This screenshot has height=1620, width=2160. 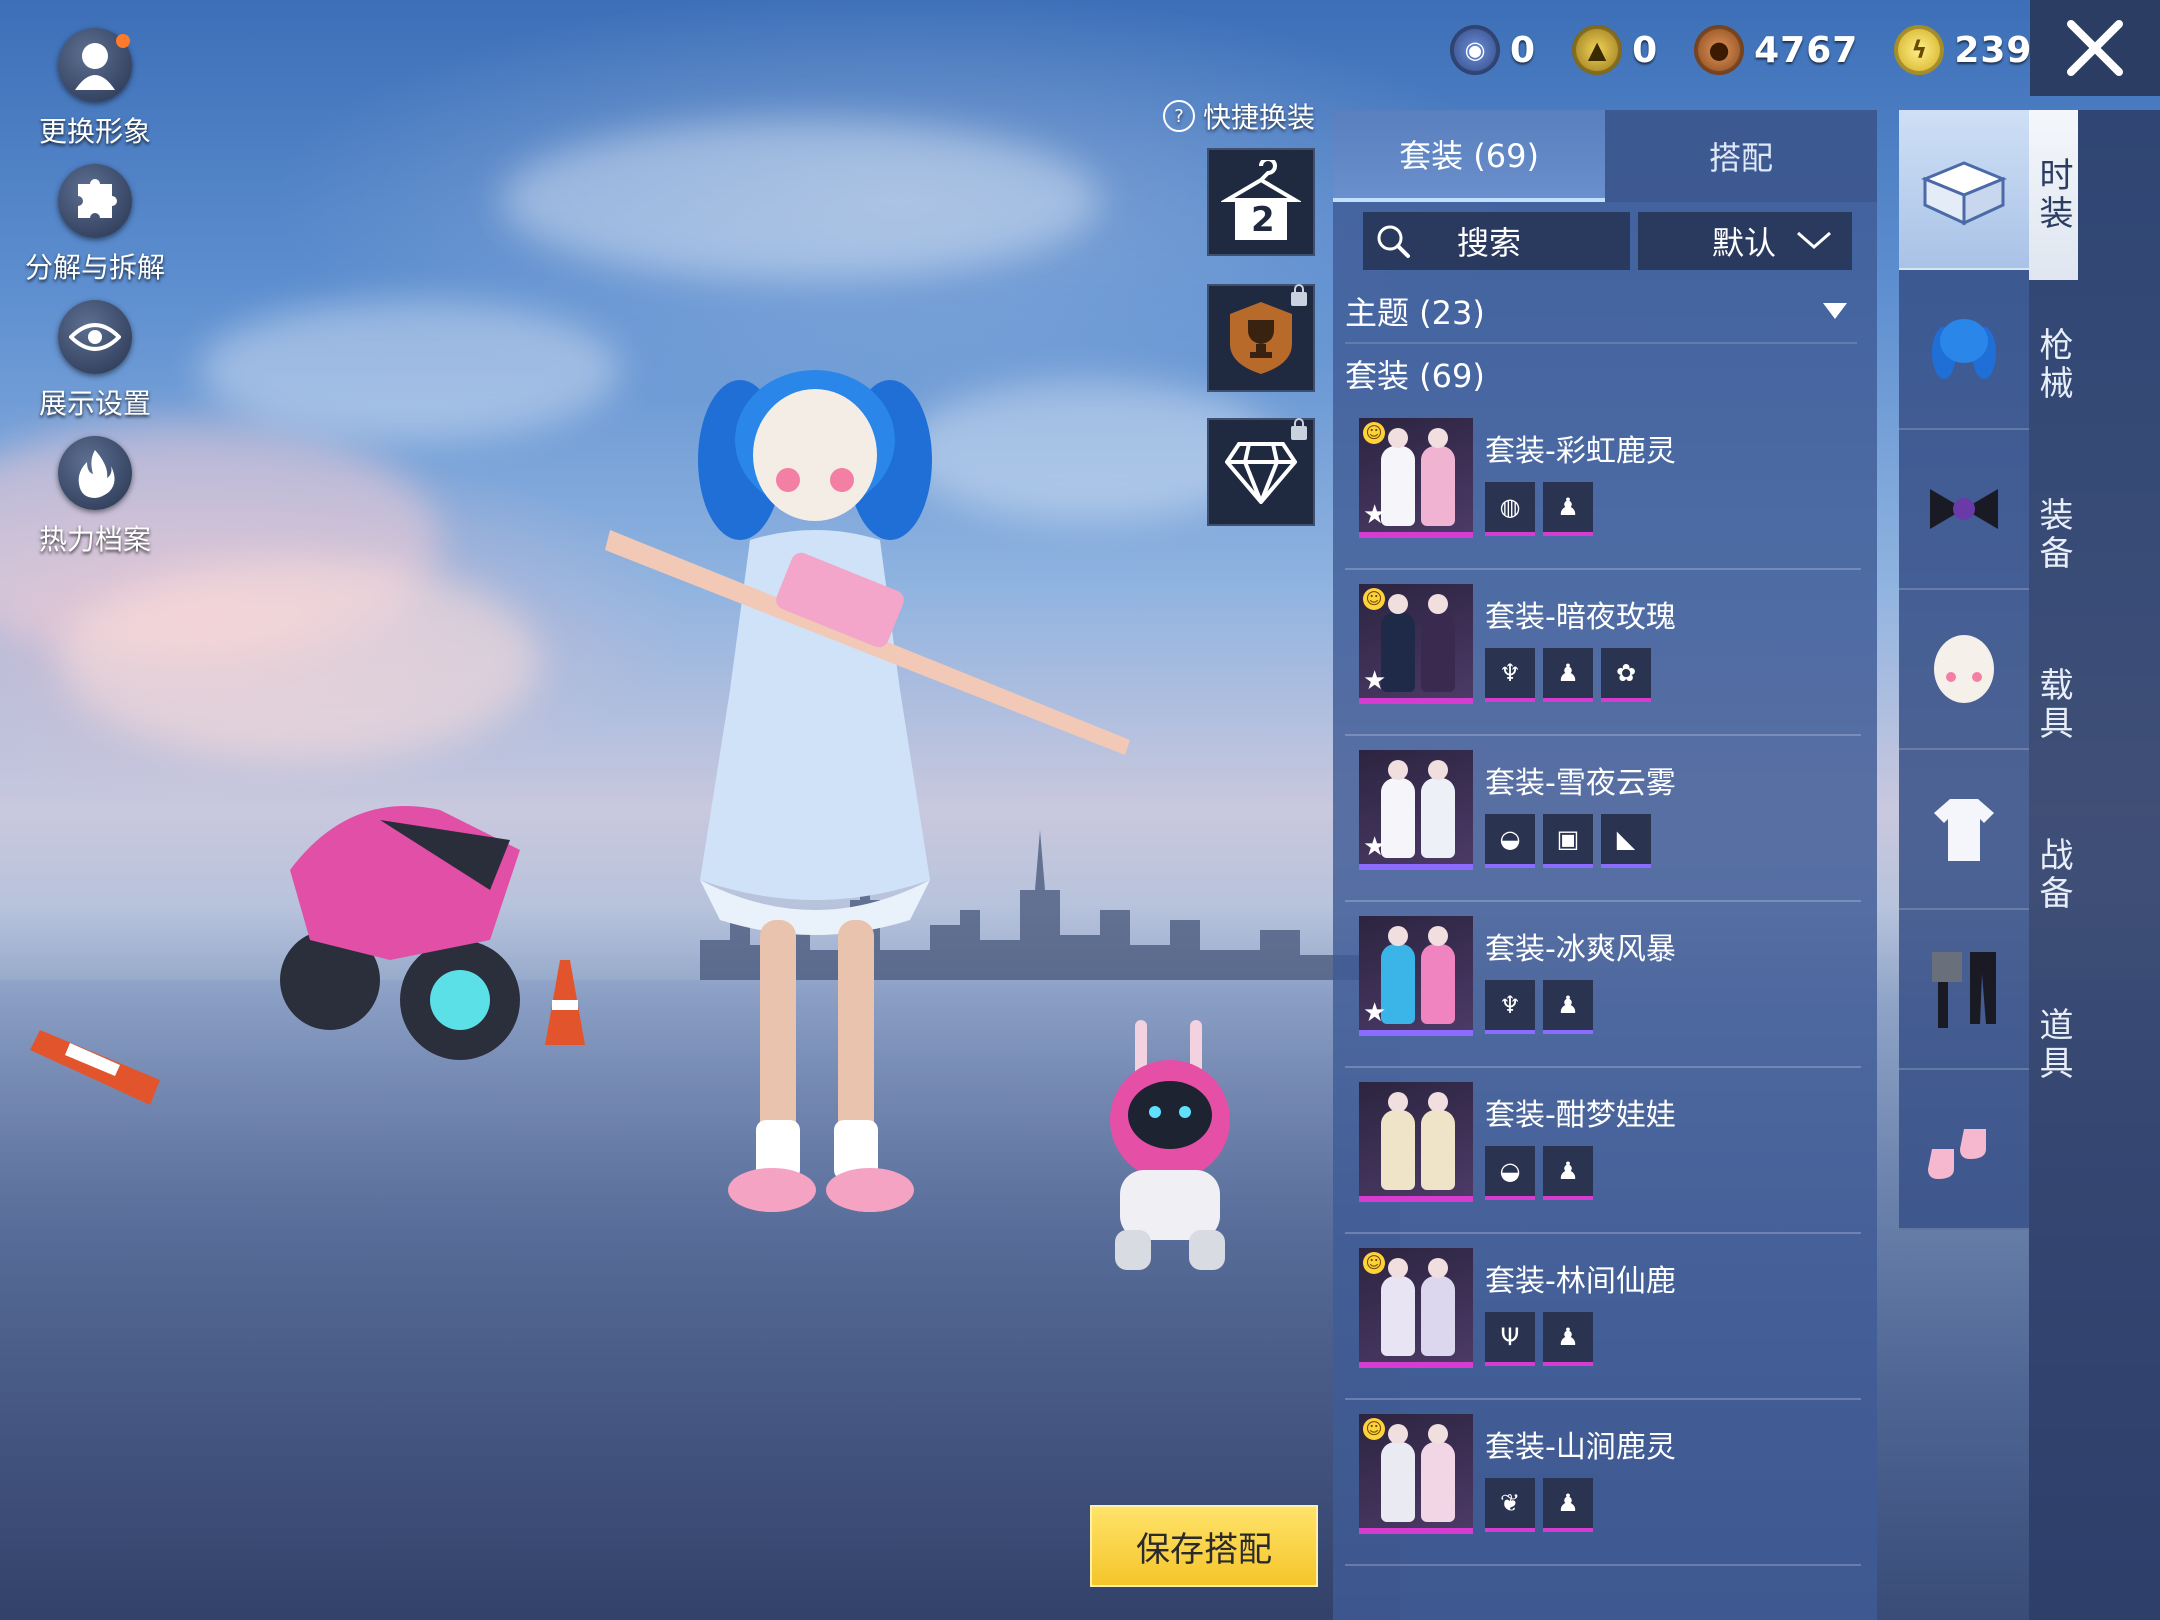 What do you see at coordinates (1539, 1007) in the screenshot?
I see `outfit-parts: ♆ ♟` at bounding box center [1539, 1007].